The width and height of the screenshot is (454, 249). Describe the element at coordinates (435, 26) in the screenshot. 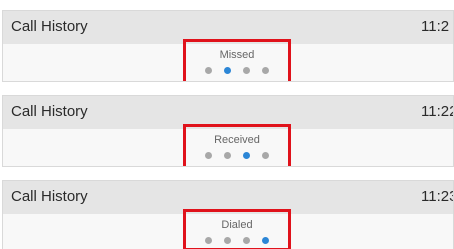

I see `clock-time: 11:2` at that location.